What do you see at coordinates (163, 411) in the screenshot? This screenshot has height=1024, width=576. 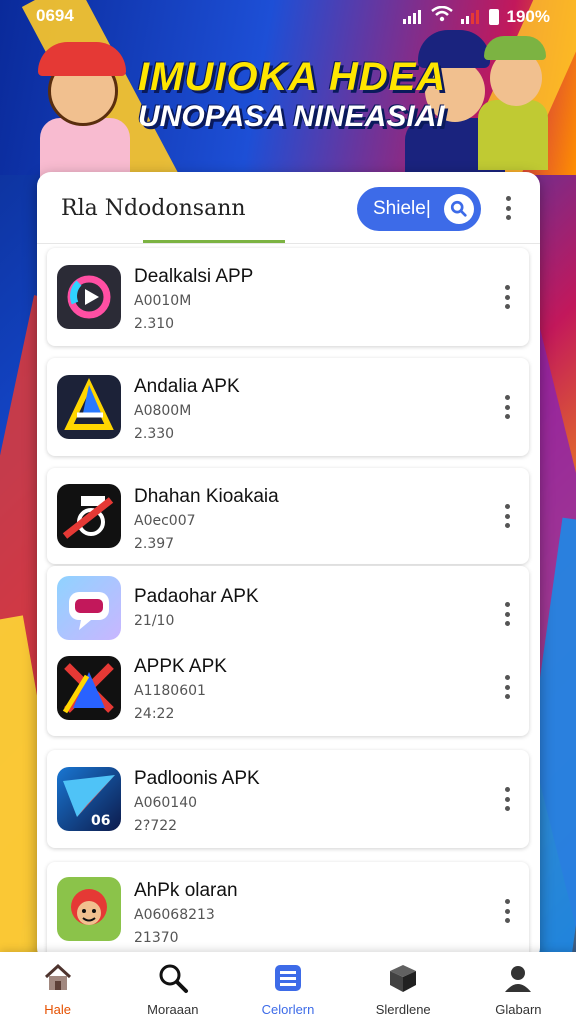 I see `app-code: A0800M` at bounding box center [163, 411].